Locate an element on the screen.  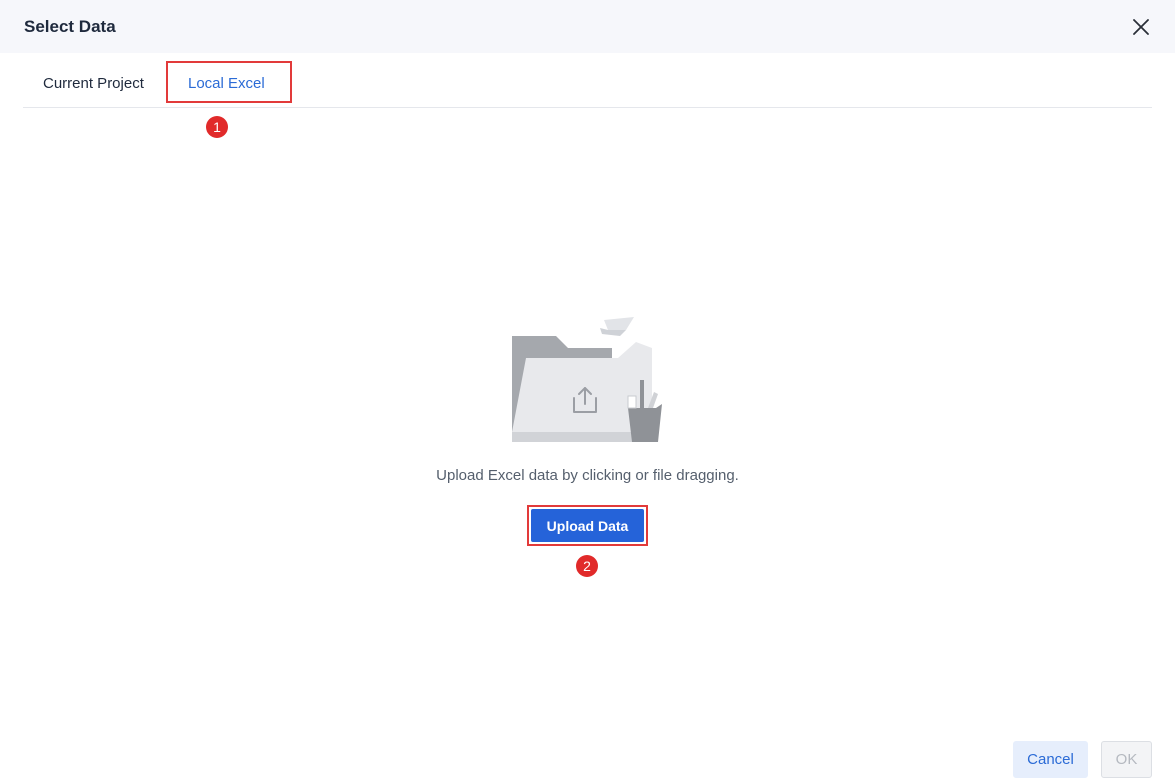
ok-button: OK is located at coordinates (1126, 759).